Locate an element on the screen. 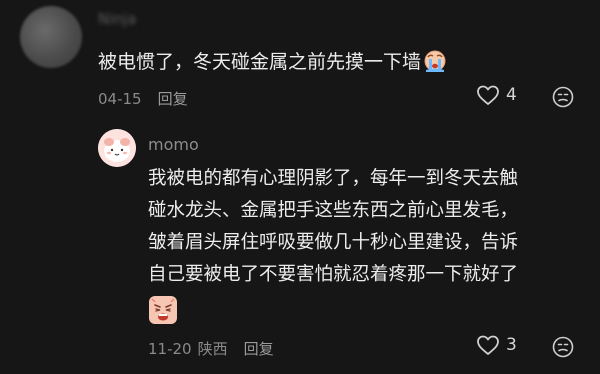 The image size is (600, 374). avatar-illustration is located at coordinates (117, 148).